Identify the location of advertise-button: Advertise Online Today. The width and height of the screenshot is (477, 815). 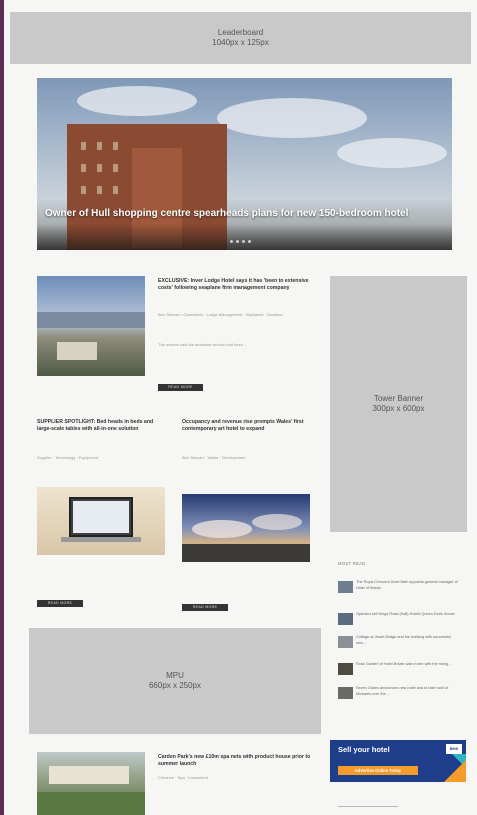
(378, 770).